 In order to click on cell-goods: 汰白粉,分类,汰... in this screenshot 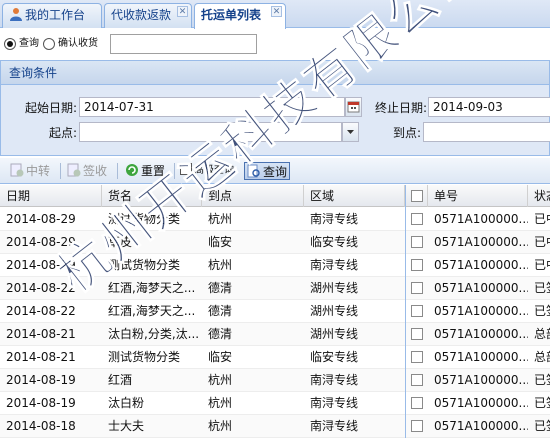, I will do `click(154, 334)`.